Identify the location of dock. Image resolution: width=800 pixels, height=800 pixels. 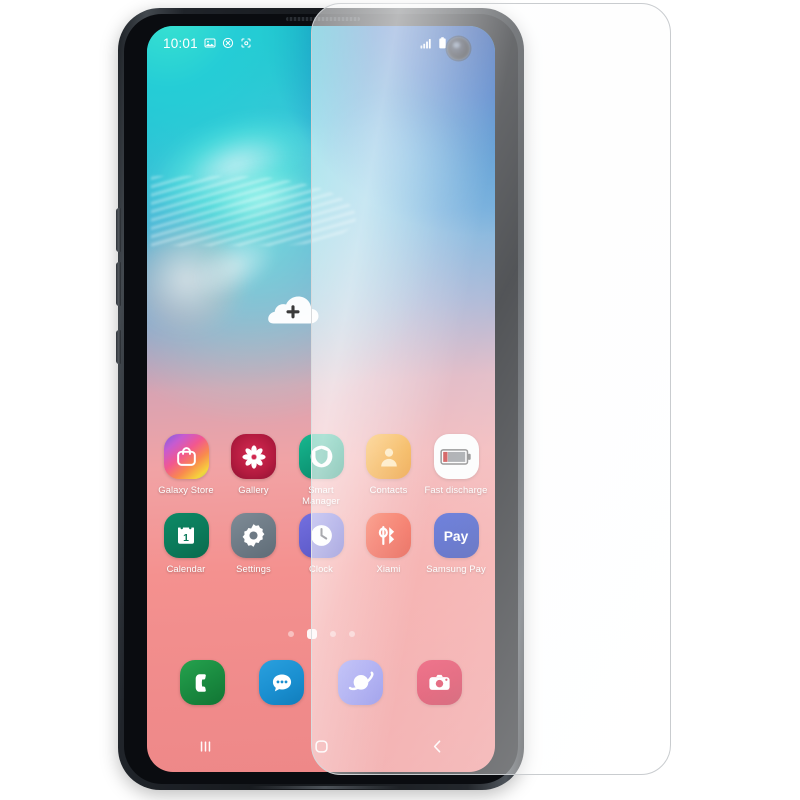
(321, 682).